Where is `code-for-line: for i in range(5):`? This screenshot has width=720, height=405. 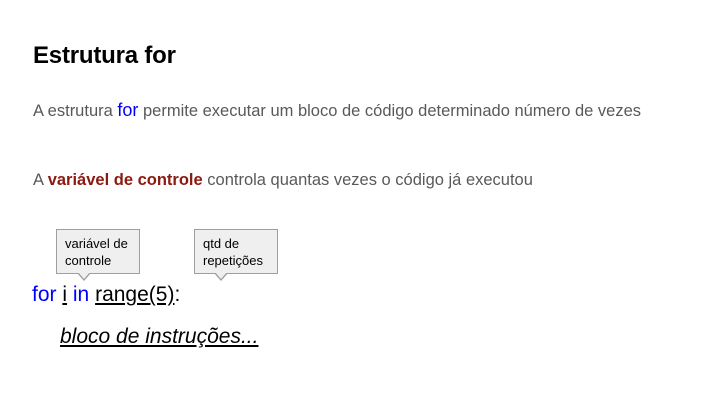 code-for-line: for i in range(5): is located at coordinates (106, 295).